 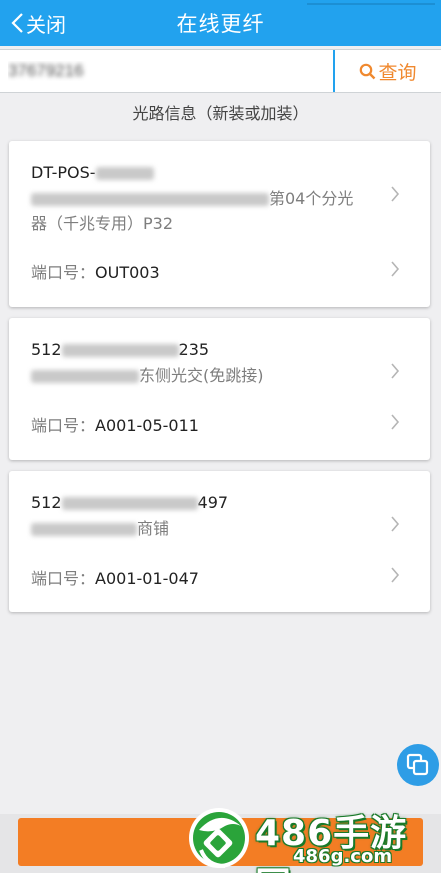 What do you see at coordinates (46, 24) in the screenshot?
I see `close-label: 关闭` at bounding box center [46, 24].